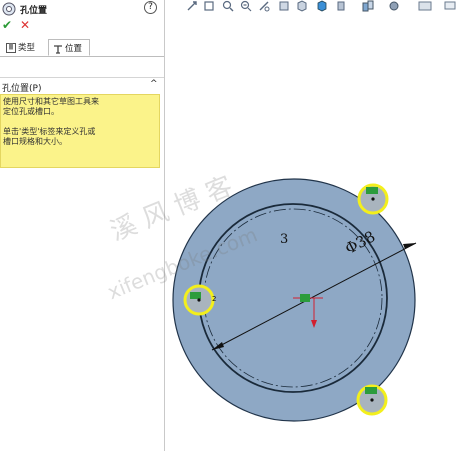 The width and height of the screenshot is (474, 451). Describe the element at coordinates (303, 6) in the screenshot. I see `display-style-icon` at that location.